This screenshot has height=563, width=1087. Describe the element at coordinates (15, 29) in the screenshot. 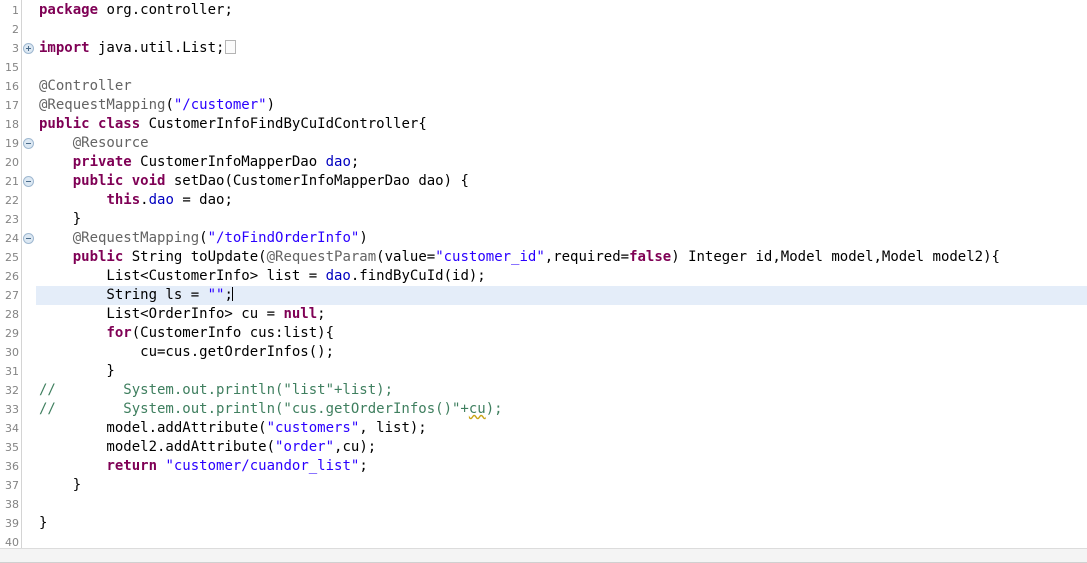

I see `line-number: 2` at that location.